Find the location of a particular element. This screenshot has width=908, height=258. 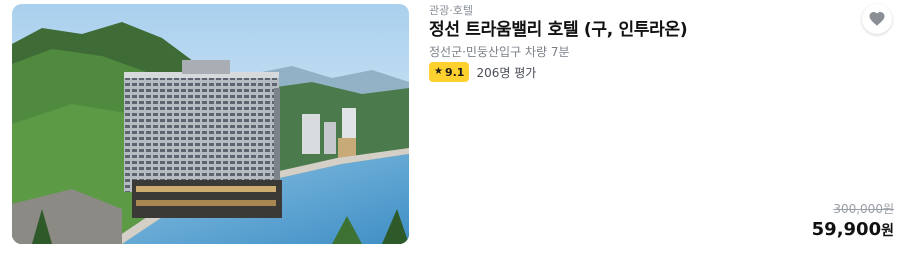

rating-row: ★ 9.1 206명 평가 is located at coordinates (482, 72).